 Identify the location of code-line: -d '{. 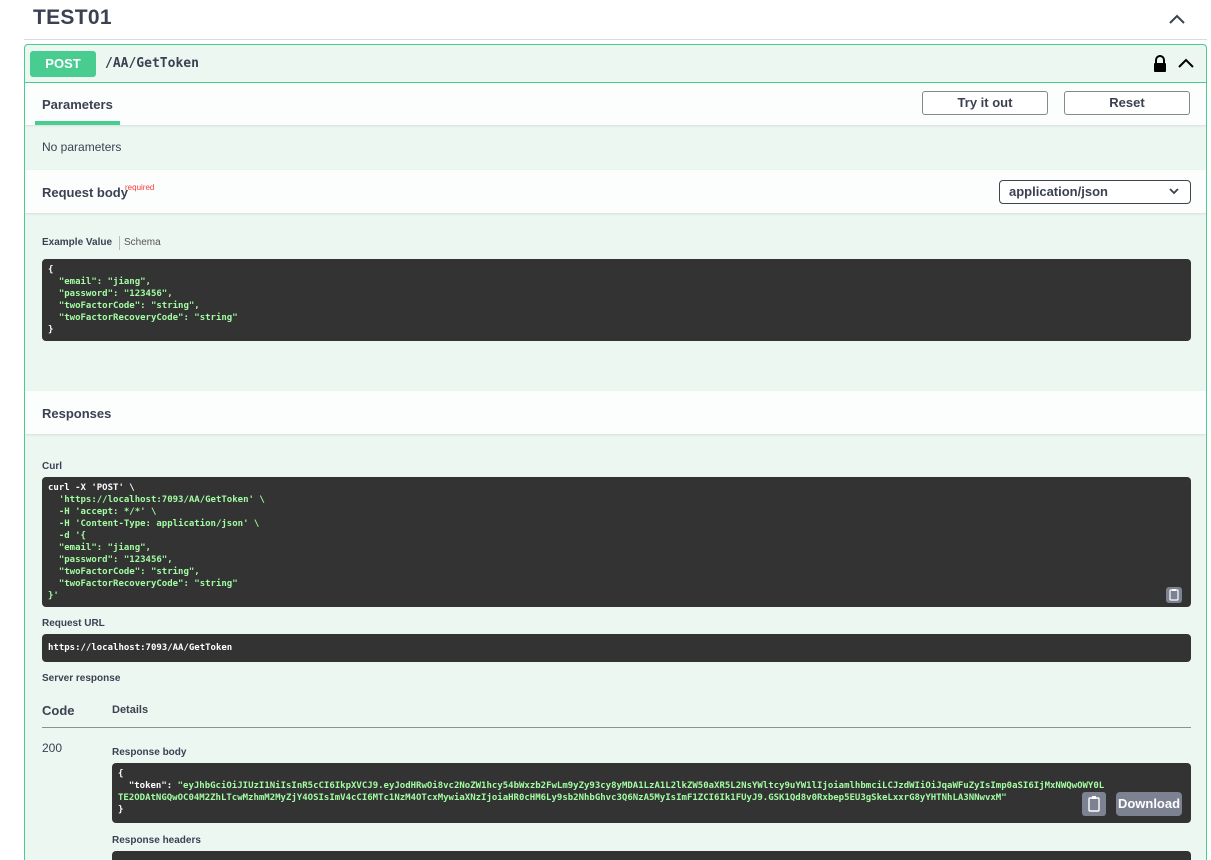
(67, 536).